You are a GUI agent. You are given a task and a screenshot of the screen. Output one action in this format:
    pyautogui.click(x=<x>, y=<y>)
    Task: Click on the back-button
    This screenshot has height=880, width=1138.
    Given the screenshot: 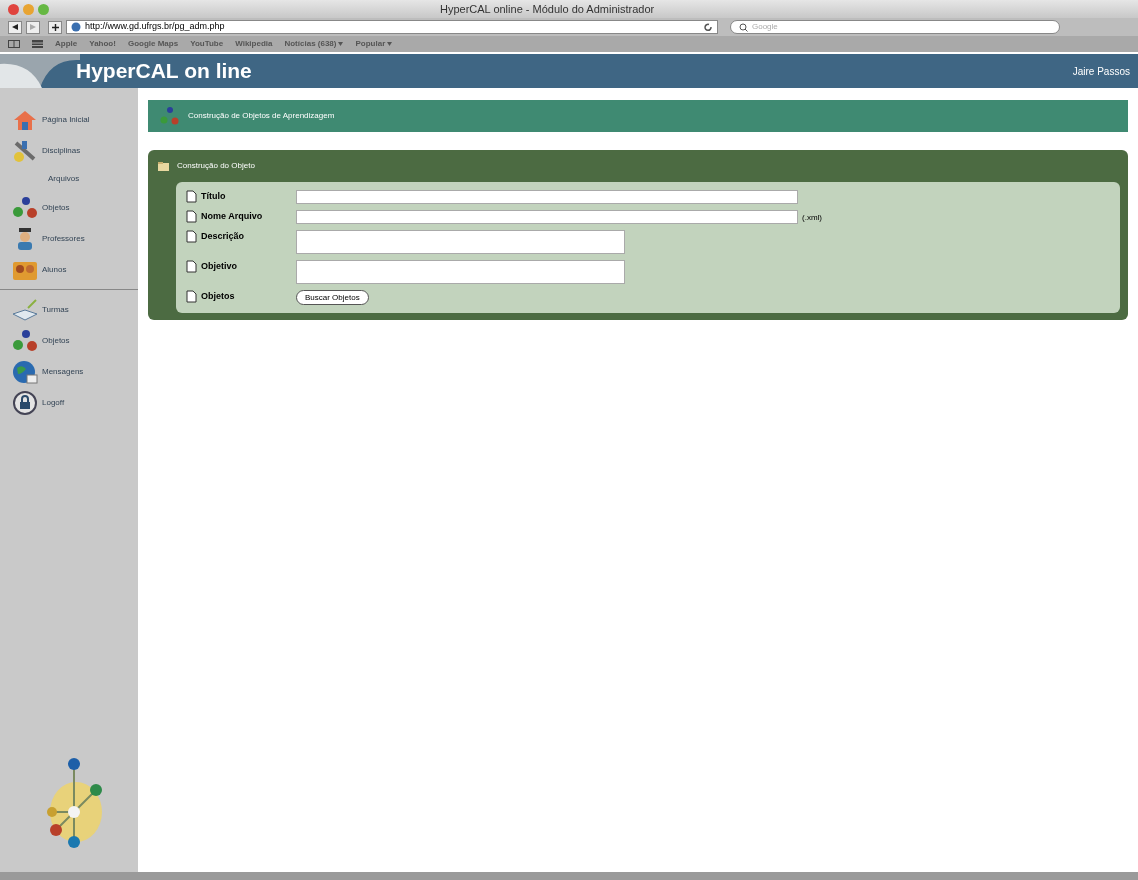 What is the action you would take?
    pyautogui.click(x=15, y=27)
    